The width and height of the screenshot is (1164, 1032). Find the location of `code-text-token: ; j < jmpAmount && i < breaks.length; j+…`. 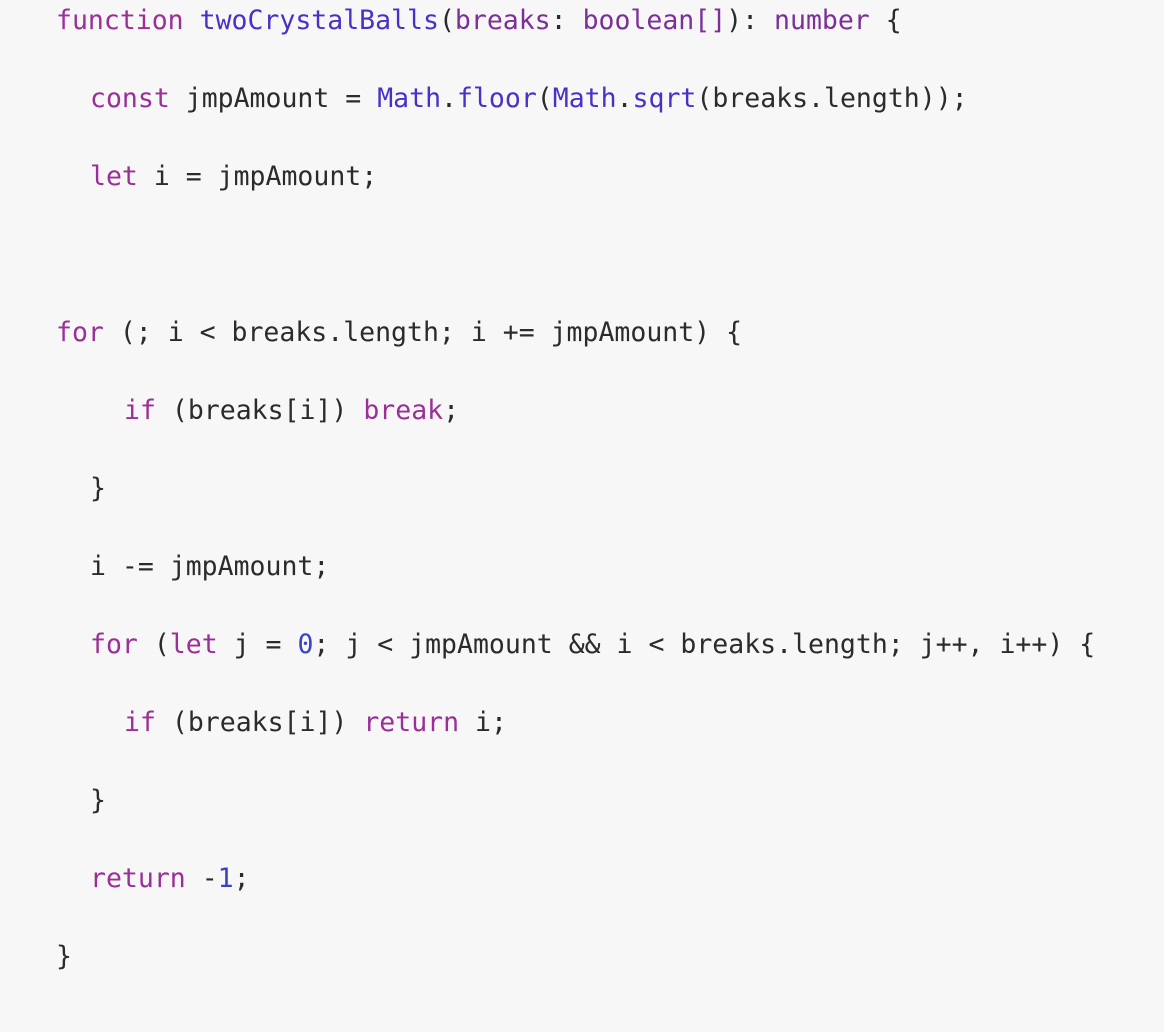

code-text-token: ; j < jmpAmount && i < breaks.length; j+… is located at coordinates (704, 644).